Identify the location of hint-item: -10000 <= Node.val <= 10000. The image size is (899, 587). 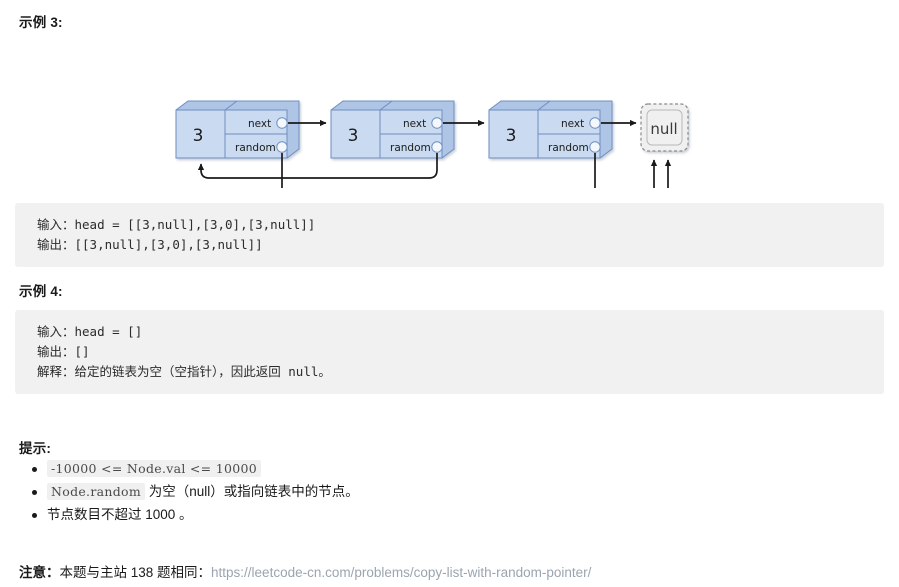
(195, 469).